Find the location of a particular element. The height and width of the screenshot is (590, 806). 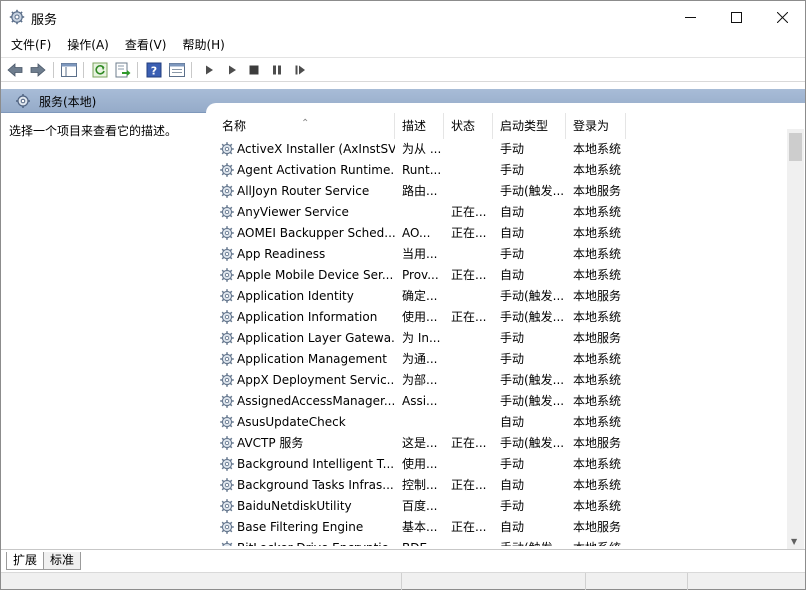

stop-service-button is located at coordinates (254, 70).